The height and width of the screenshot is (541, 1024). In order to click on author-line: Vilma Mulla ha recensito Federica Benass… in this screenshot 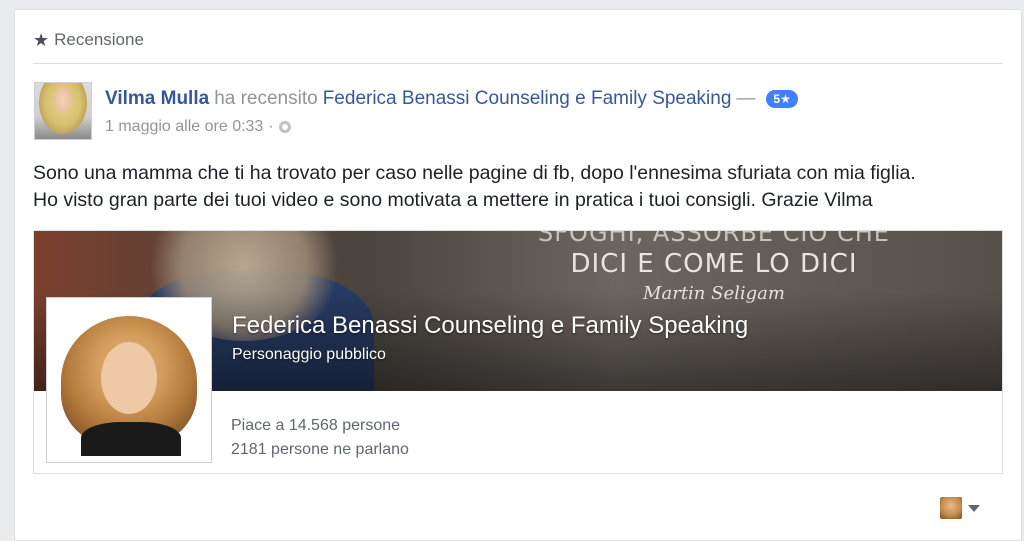, I will do `click(451, 99)`.